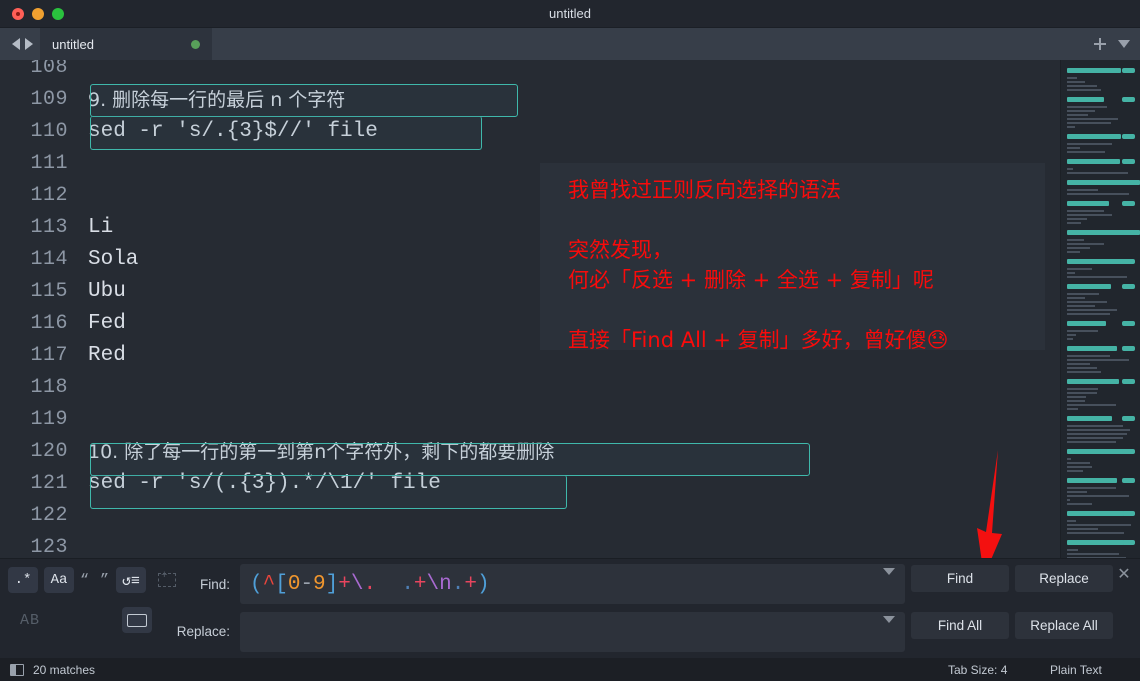 The width and height of the screenshot is (1140, 681). I want to click on tab-label: untitled, so click(73, 44).